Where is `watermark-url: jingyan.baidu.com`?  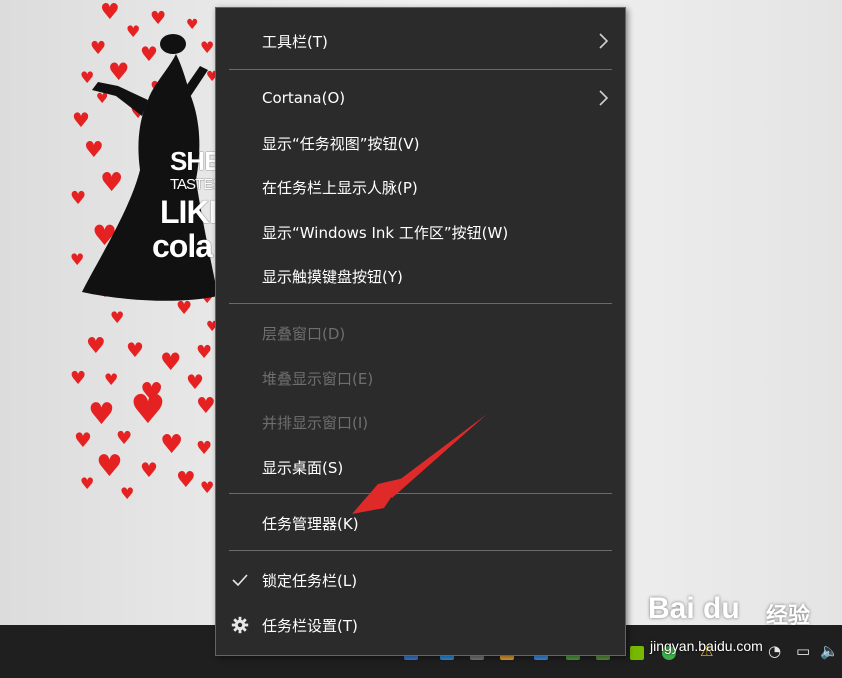
watermark-url: jingyan.baidu.com is located at coordinates (706, 646).